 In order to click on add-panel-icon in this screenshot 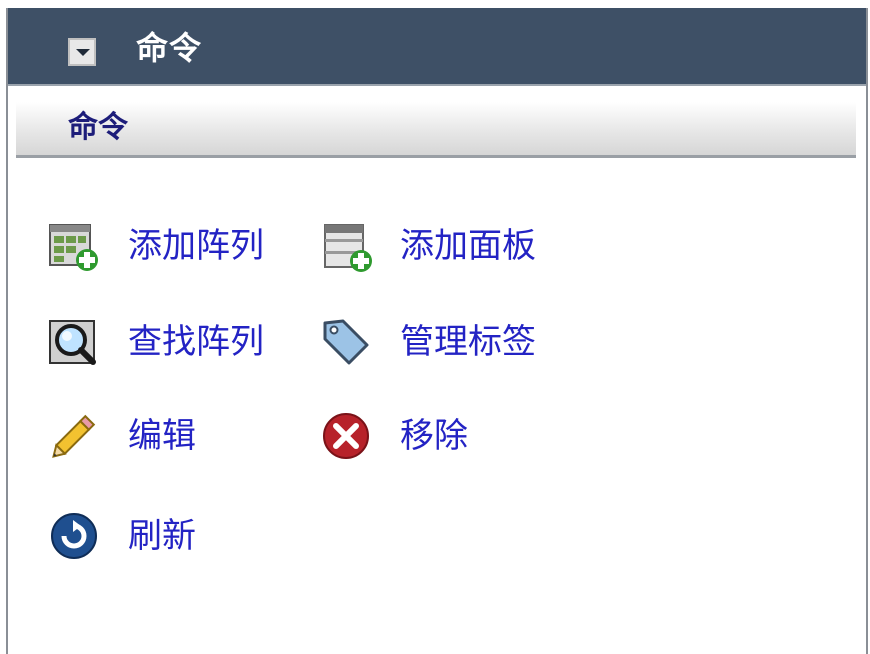, I will do `click(346, 246)`.